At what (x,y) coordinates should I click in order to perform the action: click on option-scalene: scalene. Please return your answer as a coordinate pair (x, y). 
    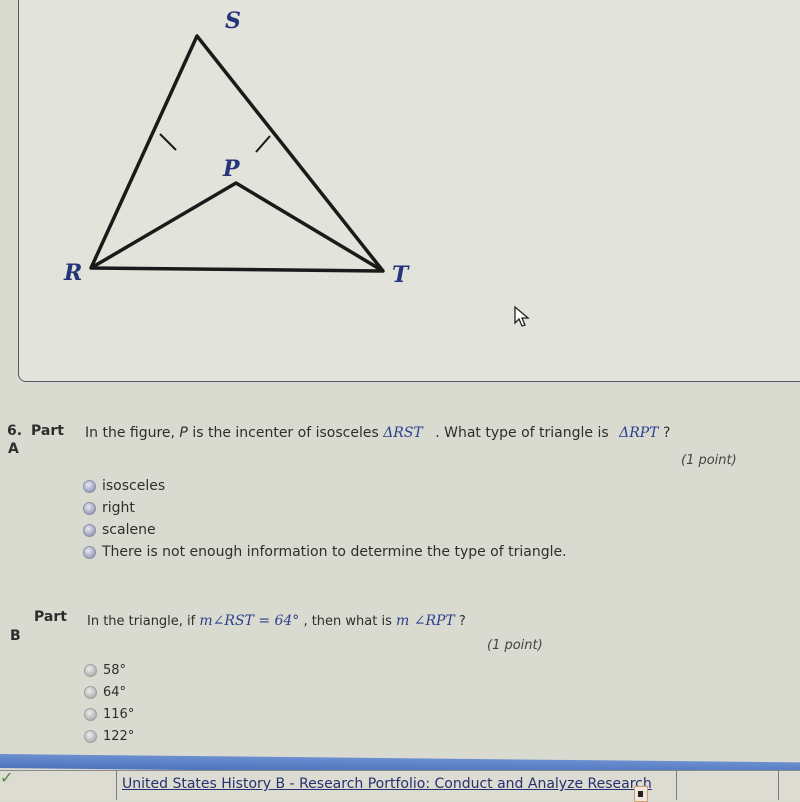
    Looking at the image, I should click on (325, 530).